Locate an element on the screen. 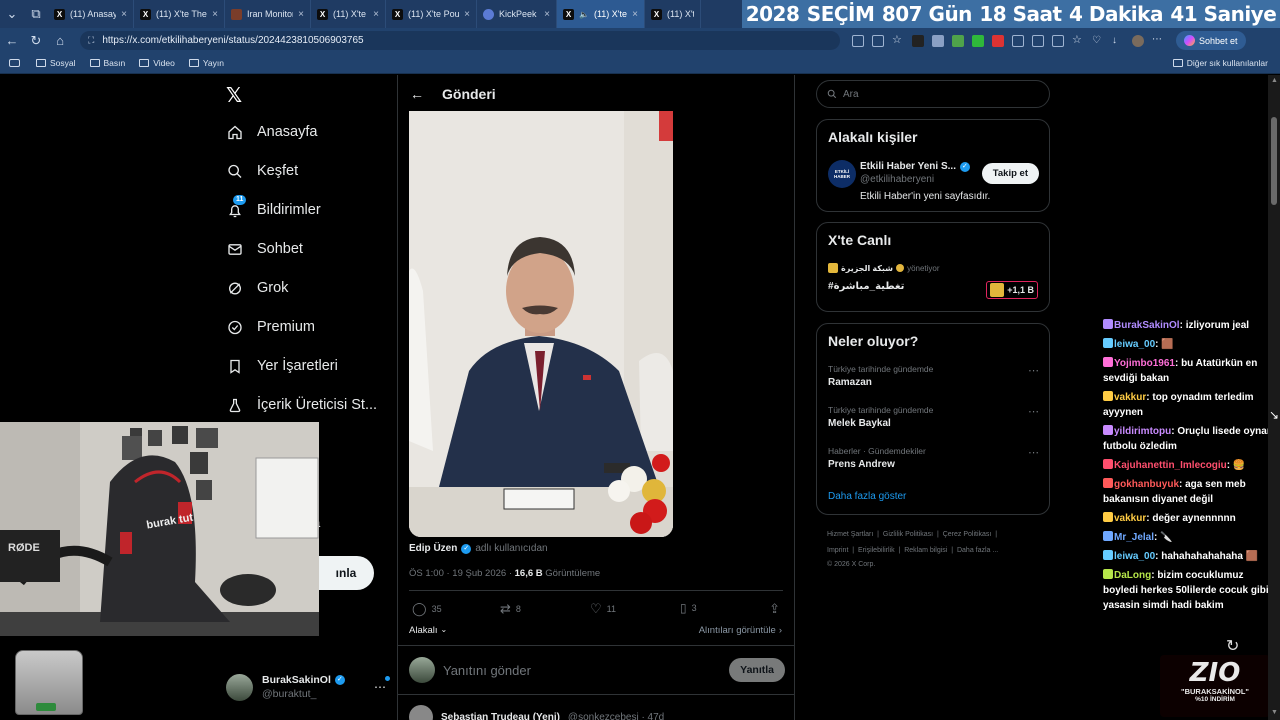 The image size is (1280, 720). sidebar-item-premium: Premium is located at coordinates (271, 327).